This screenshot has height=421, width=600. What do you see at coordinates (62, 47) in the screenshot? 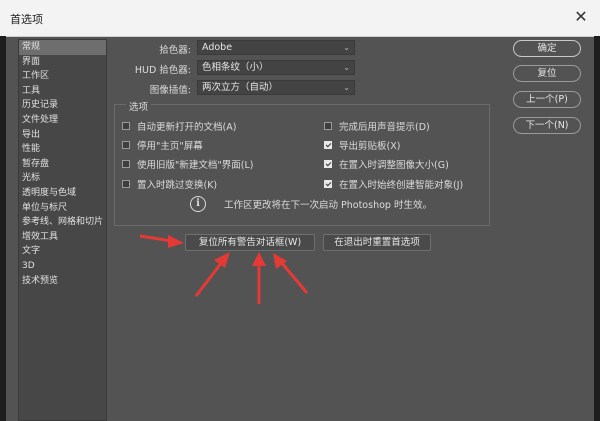
I see `sidebar-item-general: 常规` at bounding box center [62, 47].